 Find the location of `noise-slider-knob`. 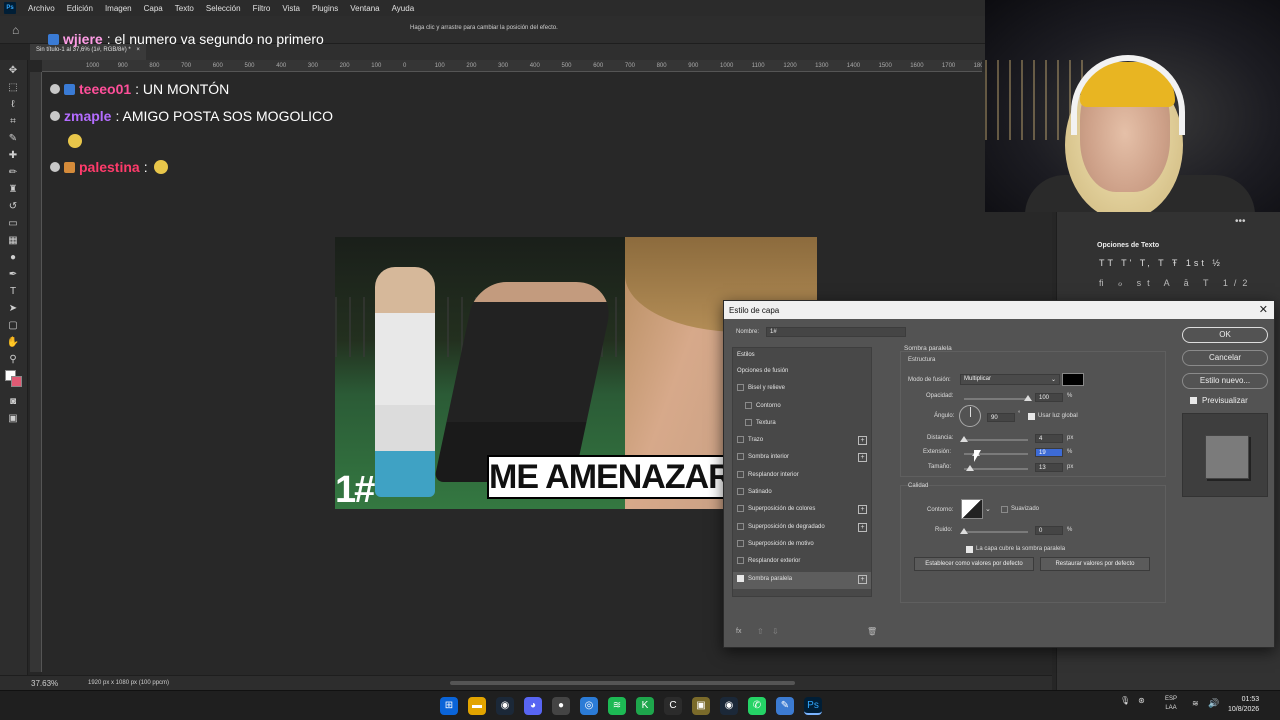

noise-slider-knob is located at coordinates (964, 531).